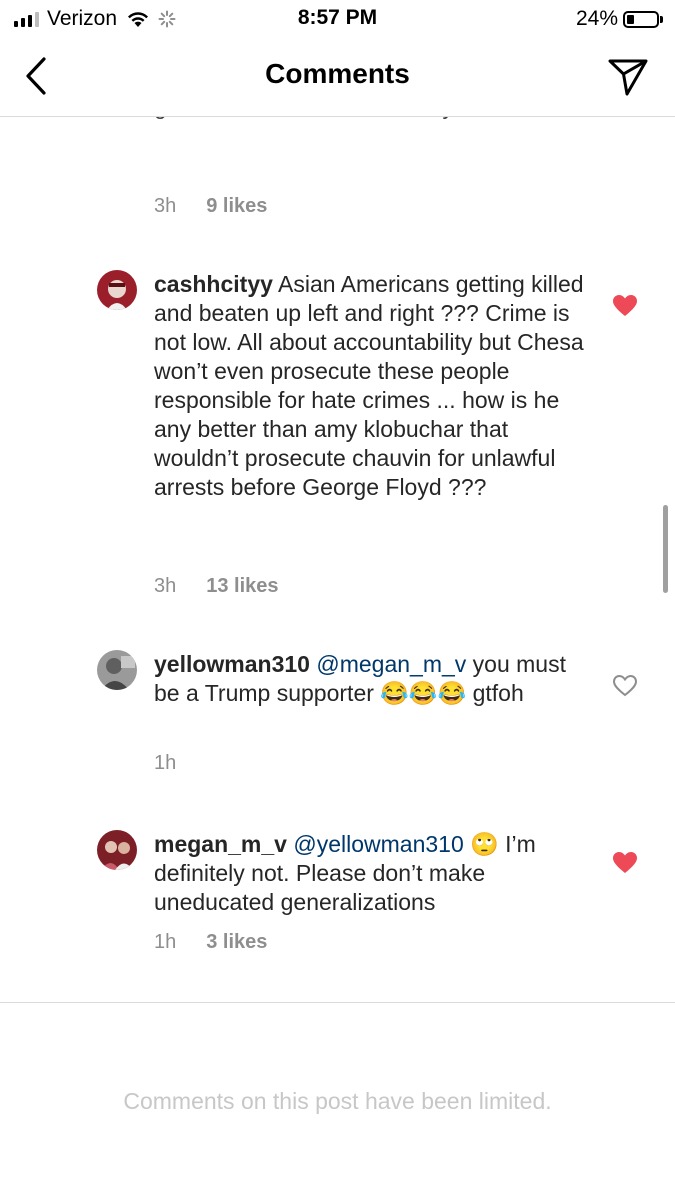 The height and width of the screenshot is (1200, 675). What do you see at coordinates (665, 549) in the screenshot?
I see `scrollbar` at bounding box center [665, 549].